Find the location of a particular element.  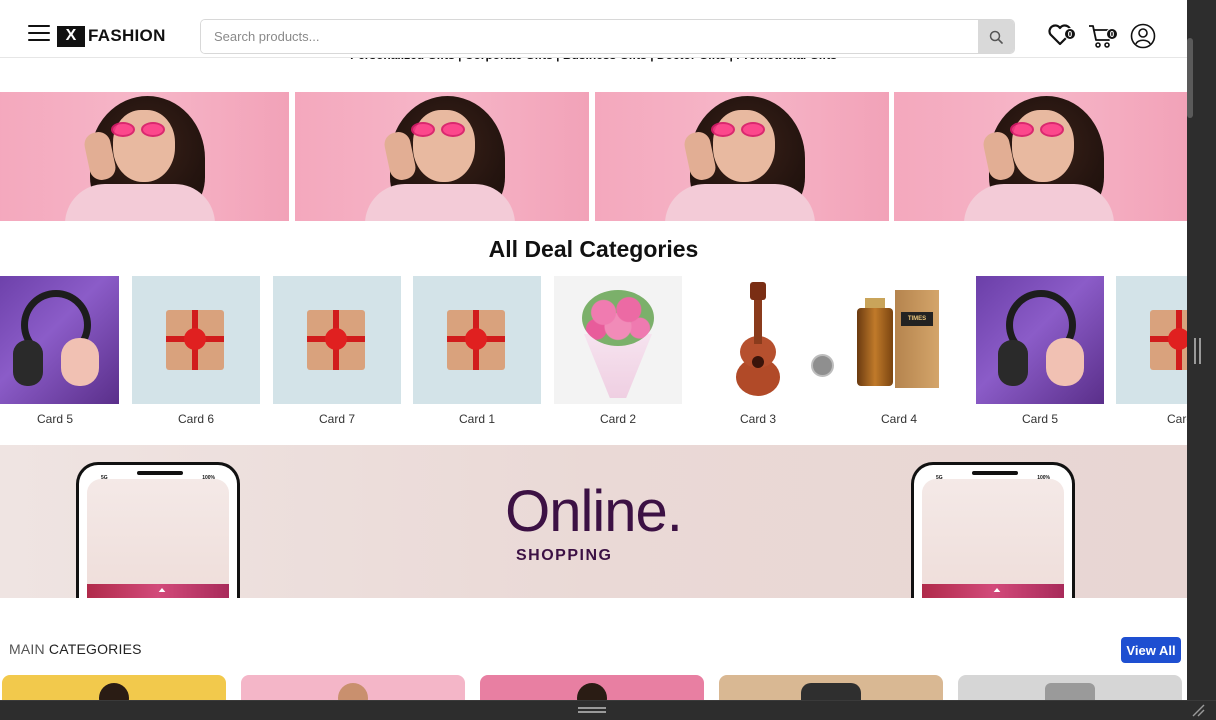

cart-button: 0 is located at coordinates (1102, 36).